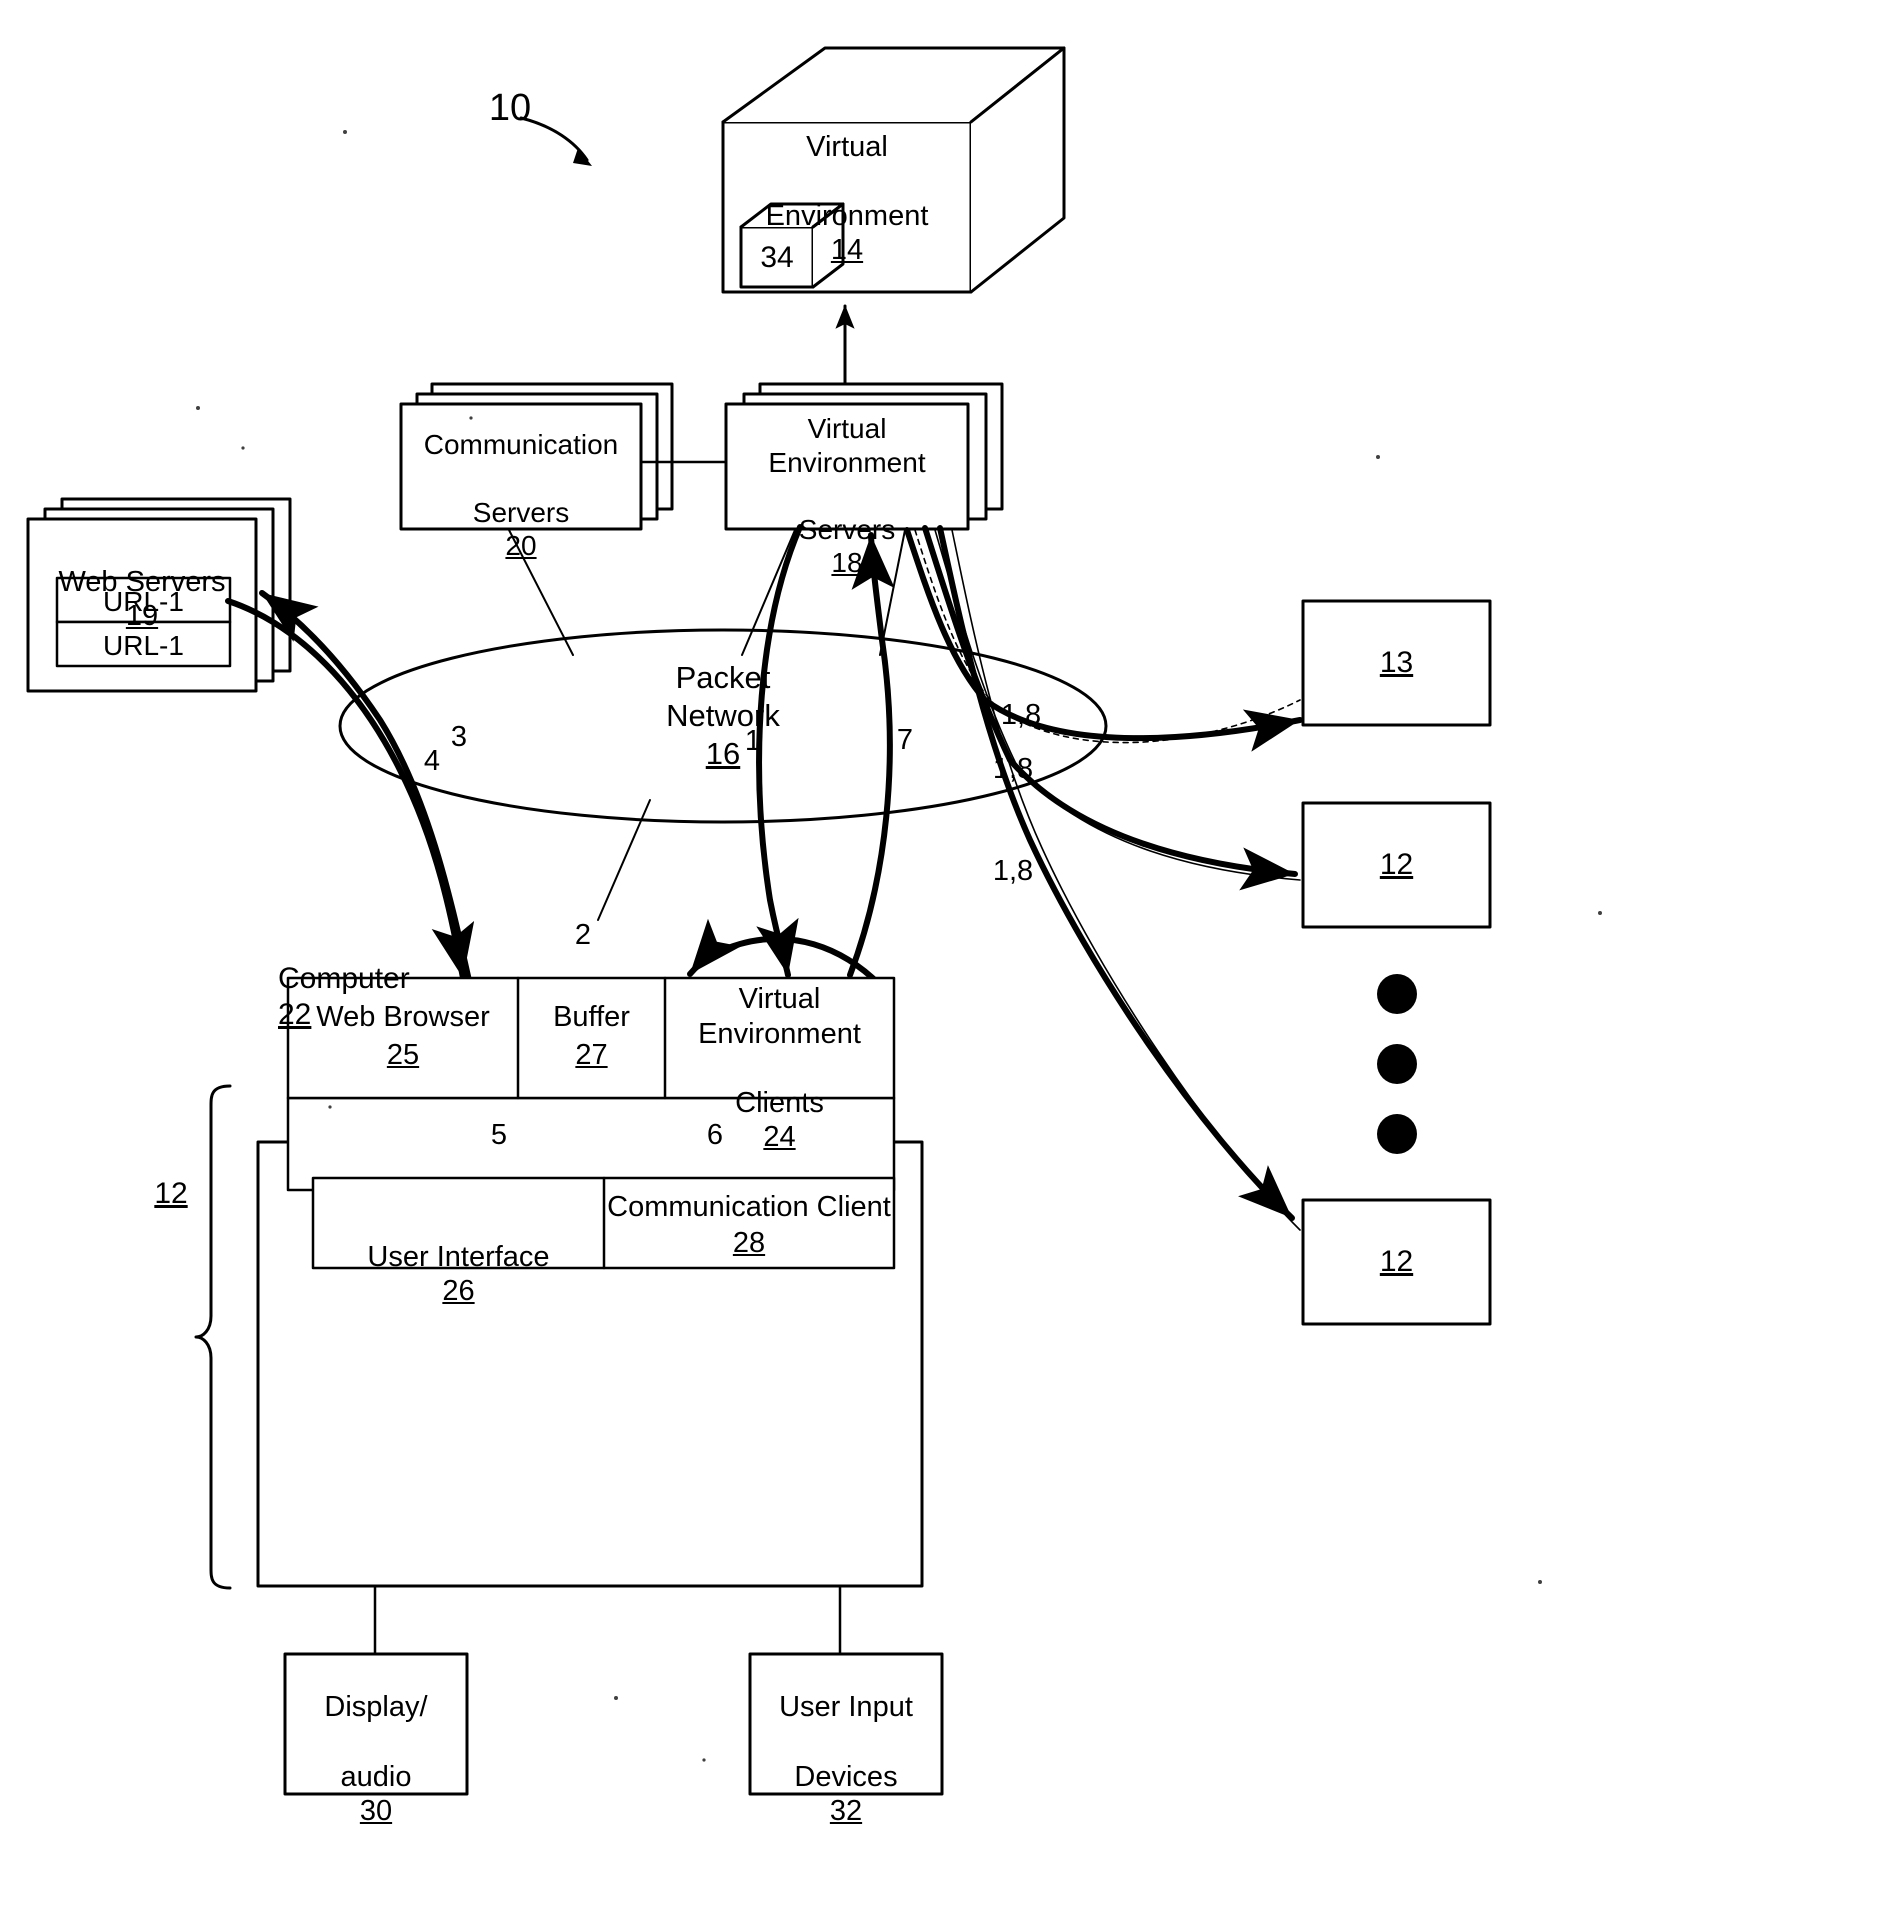  I want to click on remote-client-ref-12a: 12, so click(1396, 864).